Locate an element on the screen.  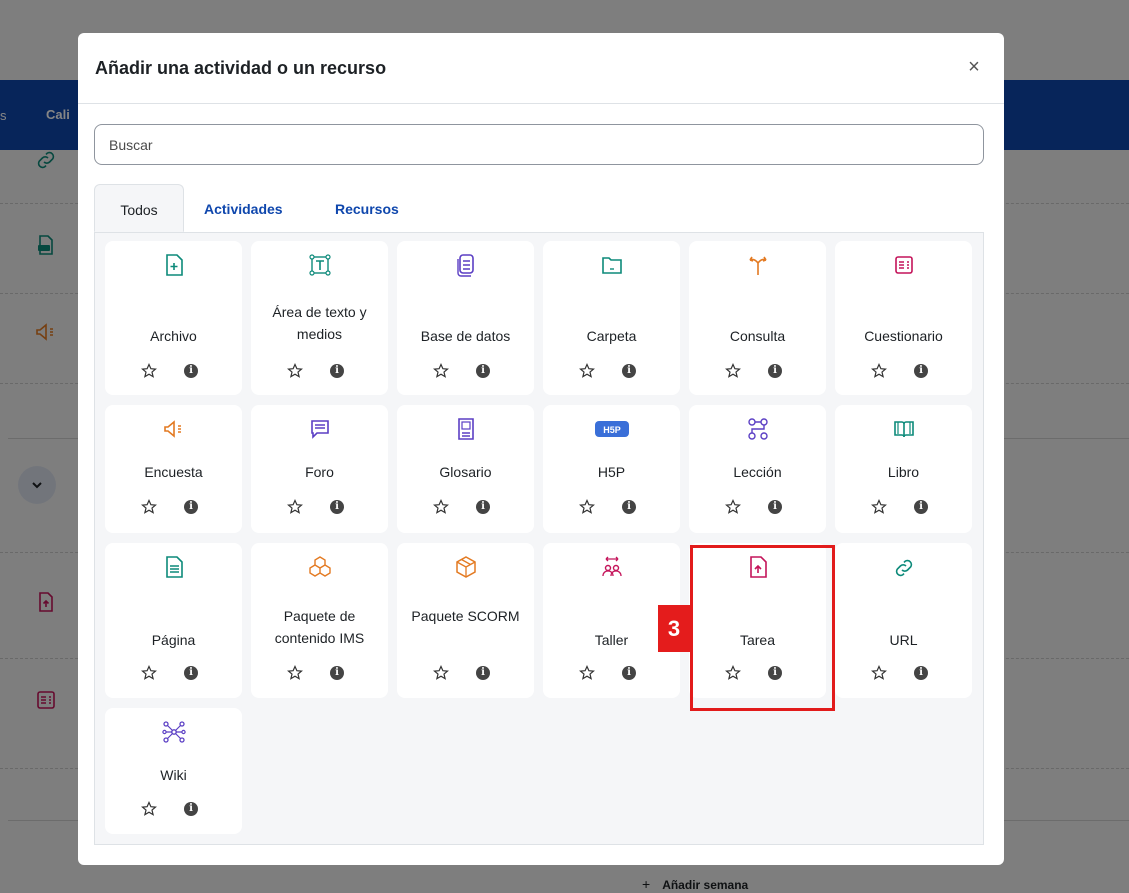
activity-tile-wiki: Wiki i is located at coordinates (173, 771).